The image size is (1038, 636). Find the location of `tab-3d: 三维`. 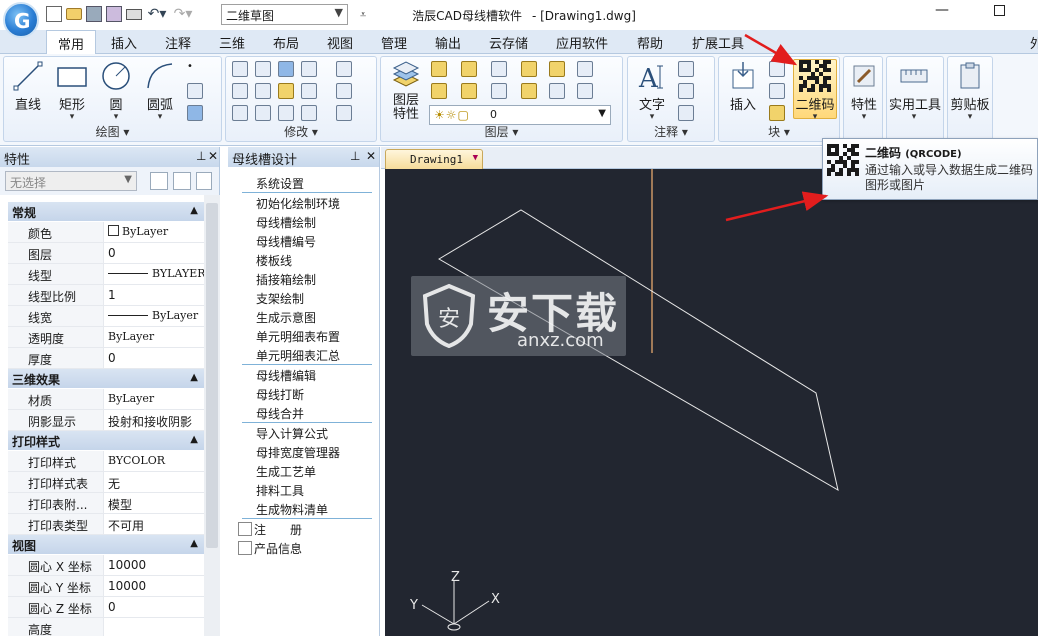

tab-3d: 三维 is located at coordinates (232, 42).